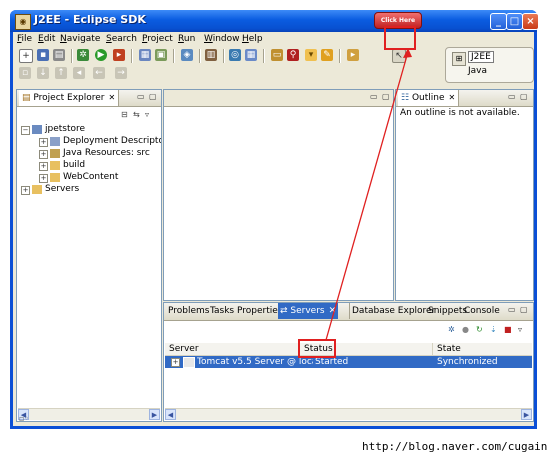  I want to click on build-icon: ▥, so click(211, 55).